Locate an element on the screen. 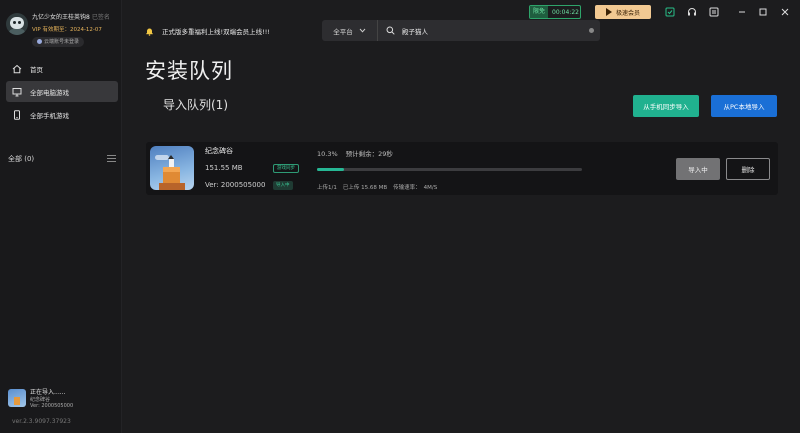 The image size is (800, 433). search-icon is located at coordinates (390, 30).